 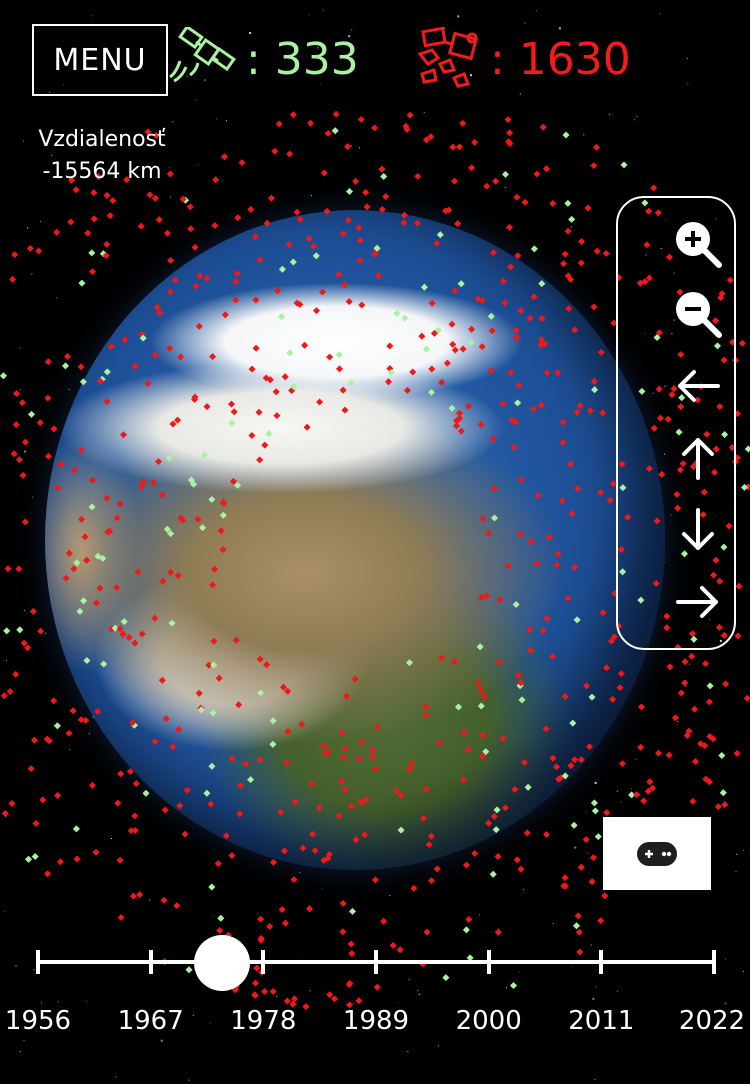 I want to click on pan-down-button, so click(x=698, y=530).